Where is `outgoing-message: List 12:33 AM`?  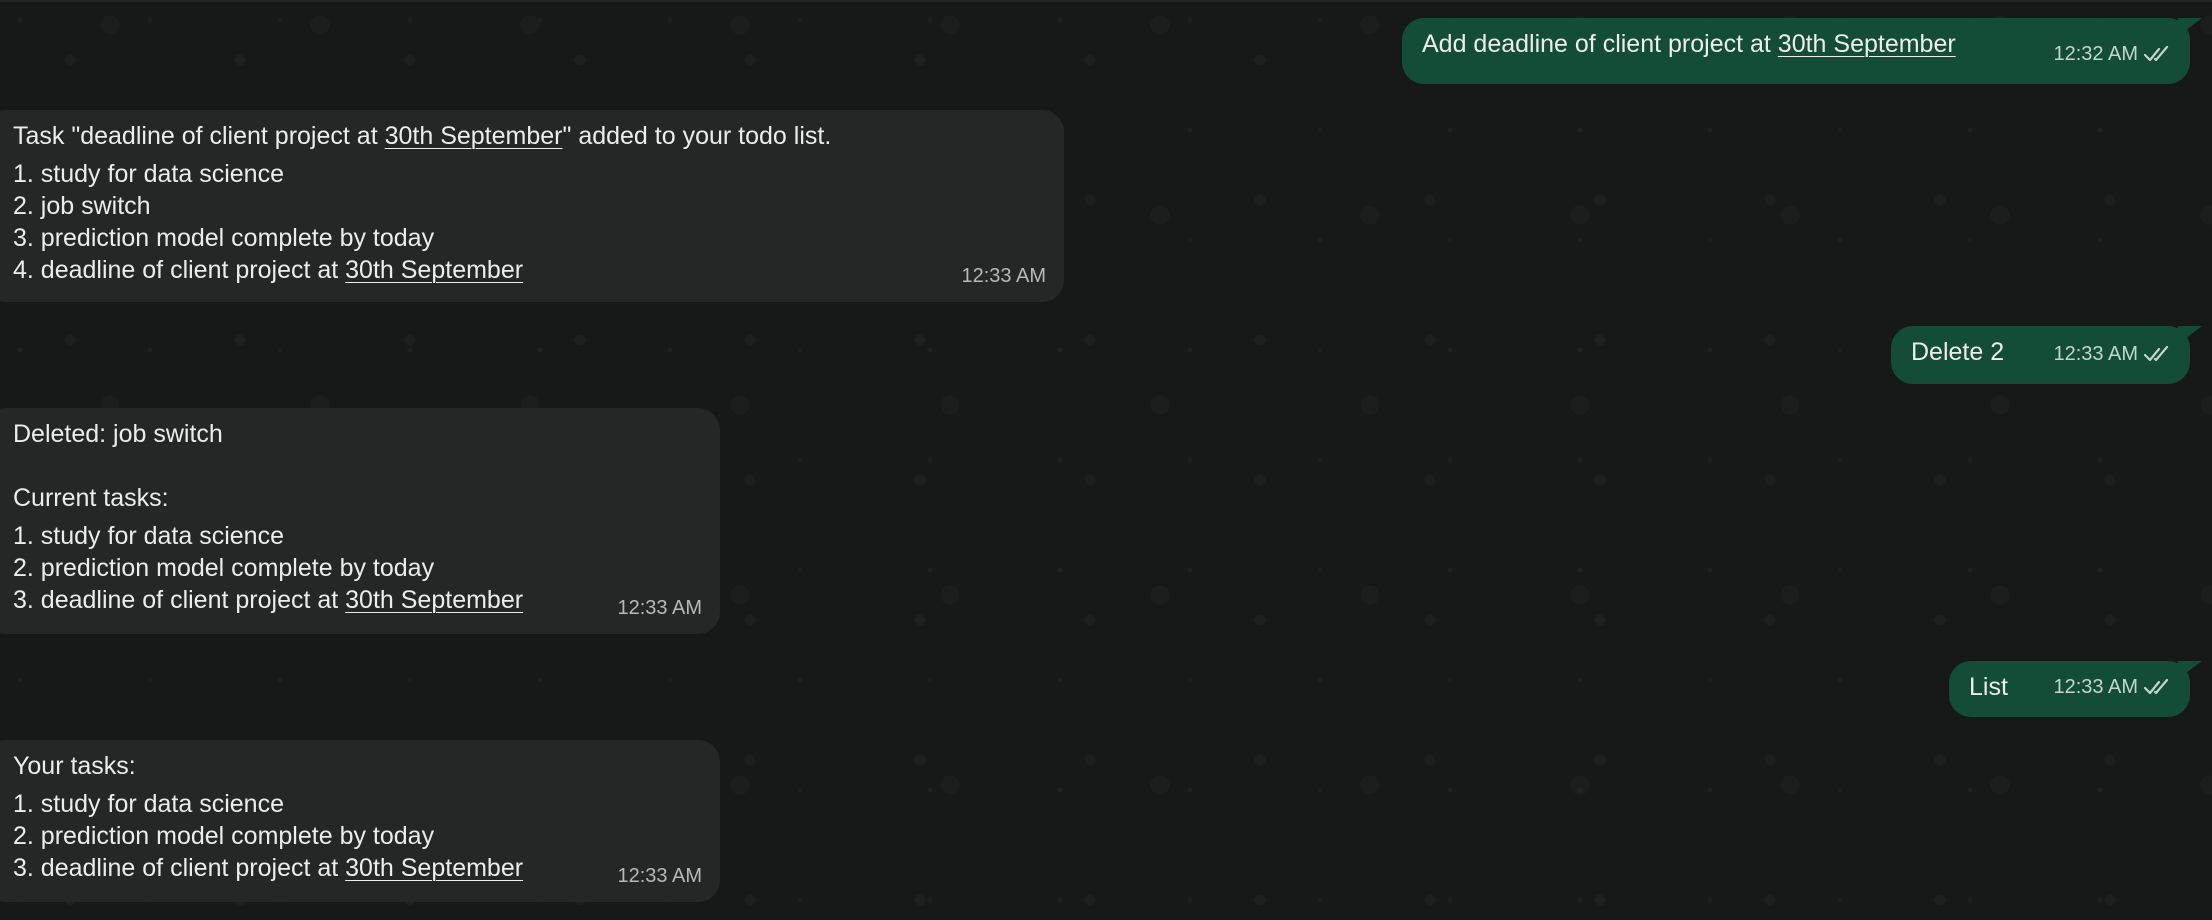
outgoing-message: List 12:33 AM is located at coordinates (2069, 689).